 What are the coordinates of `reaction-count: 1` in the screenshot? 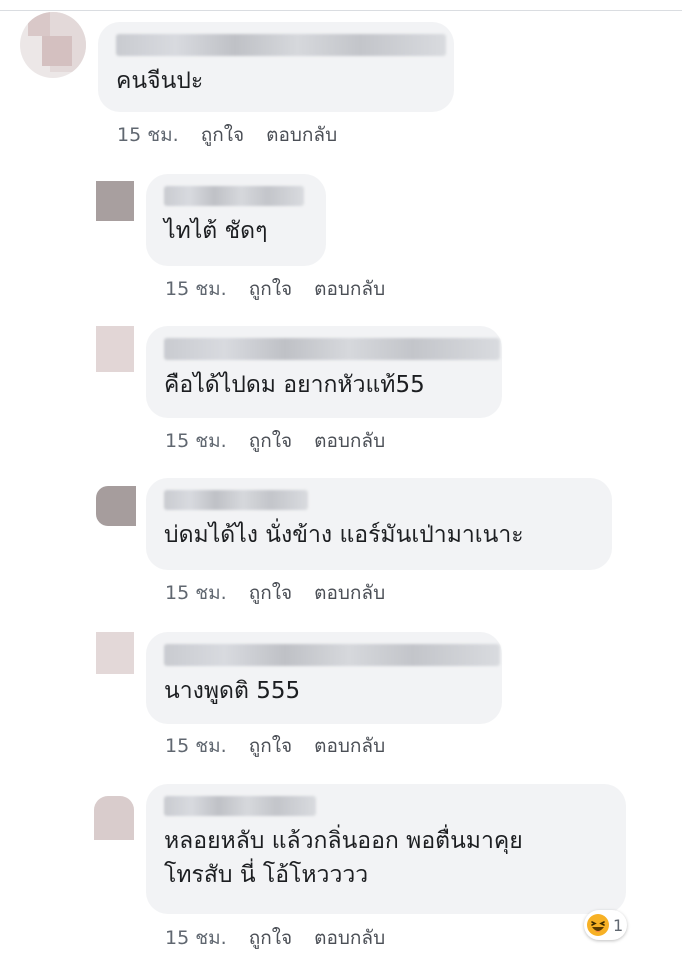 It's located at (618, 925).